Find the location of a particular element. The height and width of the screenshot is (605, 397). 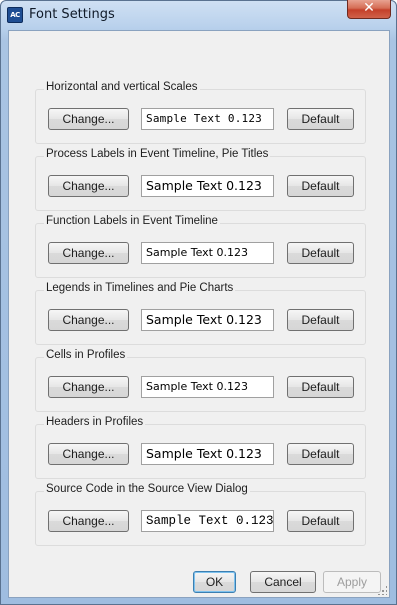

group-label: Headers in Profiles is located at coordinates (95, 422).